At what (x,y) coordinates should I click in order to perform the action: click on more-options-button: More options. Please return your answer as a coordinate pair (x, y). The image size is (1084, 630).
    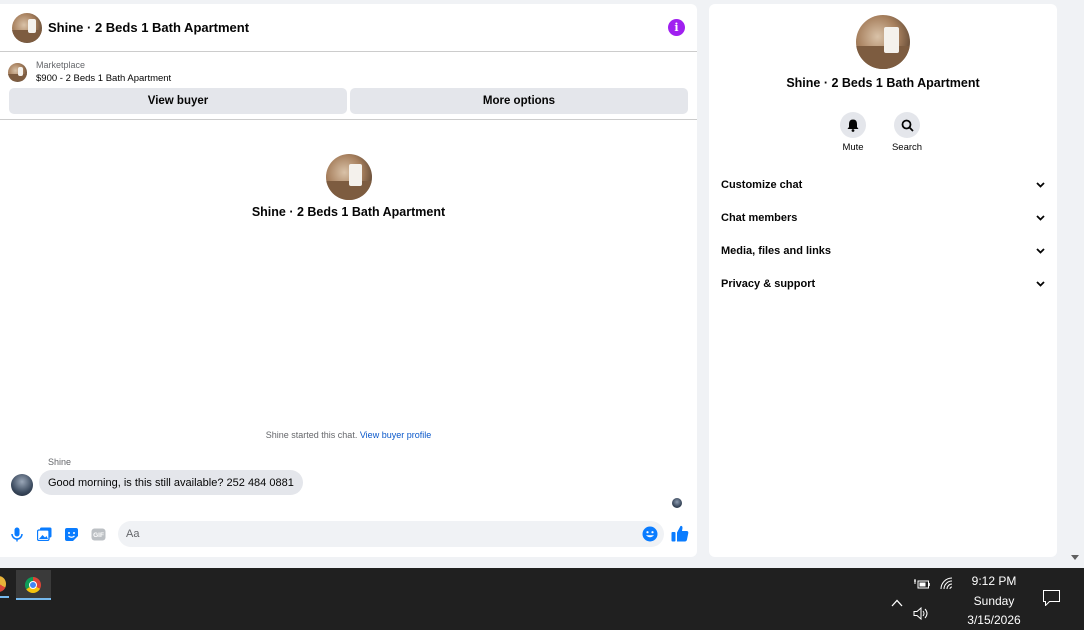
    Looking at the image, I should click on (519, 101).